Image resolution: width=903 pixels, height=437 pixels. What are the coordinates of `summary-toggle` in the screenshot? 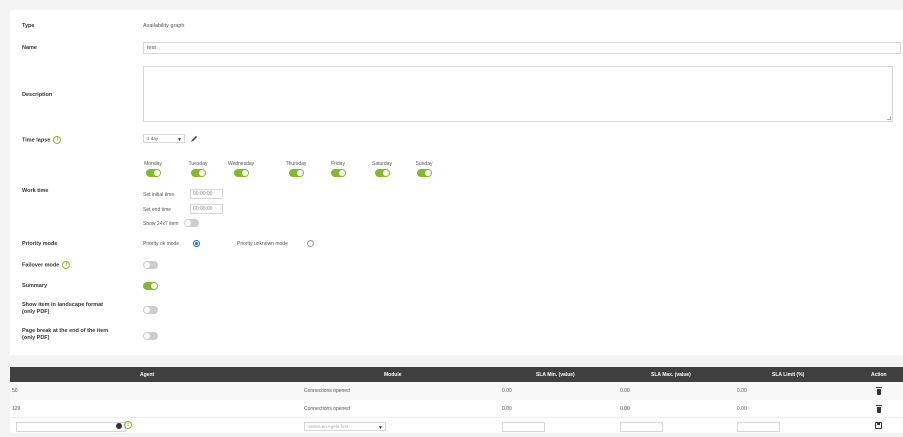 It's located at (150, 286).